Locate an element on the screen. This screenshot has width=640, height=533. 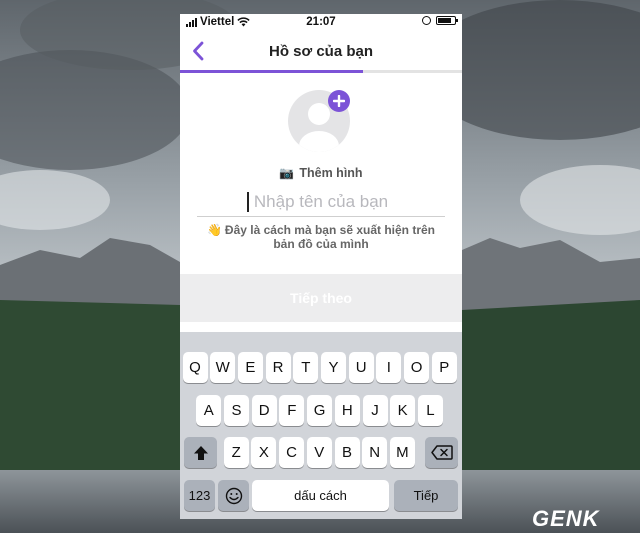
waving-hand-icon: 👋 is located at coordinates (214, 230).